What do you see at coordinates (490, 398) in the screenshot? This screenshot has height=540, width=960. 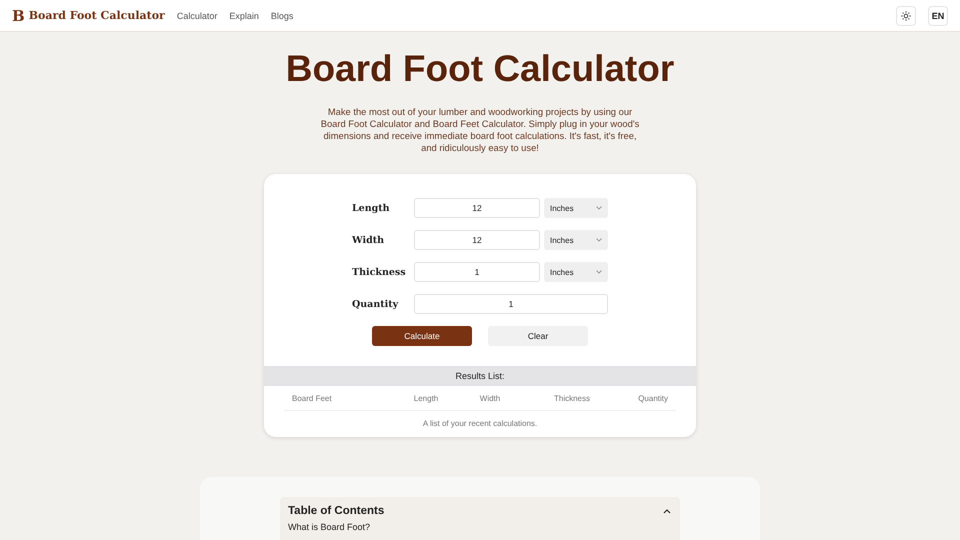 I see `column-header: Width` at bounding box center [490, 398].